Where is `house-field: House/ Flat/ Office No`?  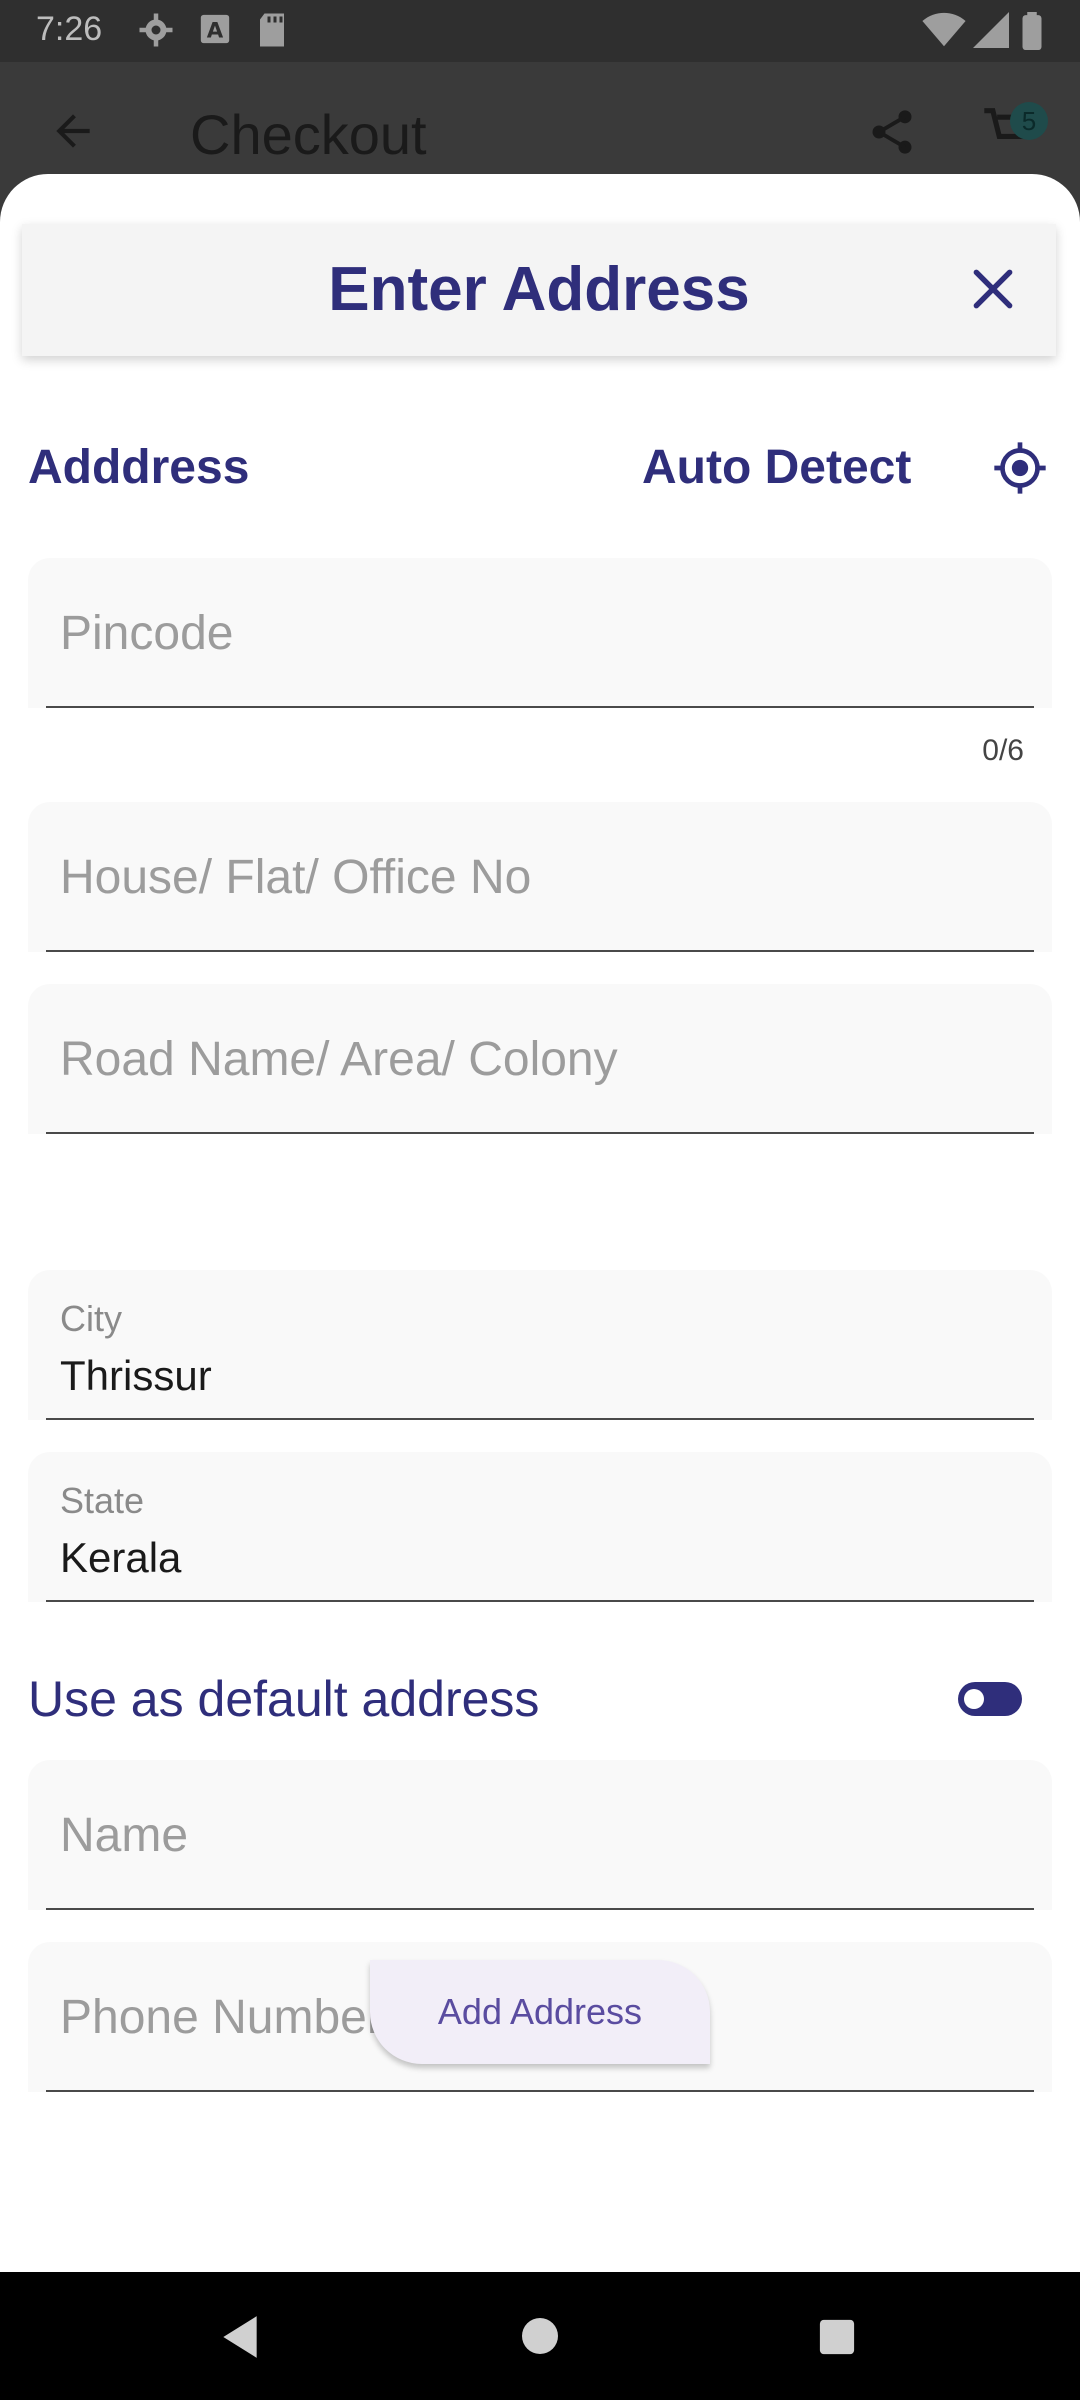 house-field: House/ Flat/ Office No is located at coordinates (540, 877).